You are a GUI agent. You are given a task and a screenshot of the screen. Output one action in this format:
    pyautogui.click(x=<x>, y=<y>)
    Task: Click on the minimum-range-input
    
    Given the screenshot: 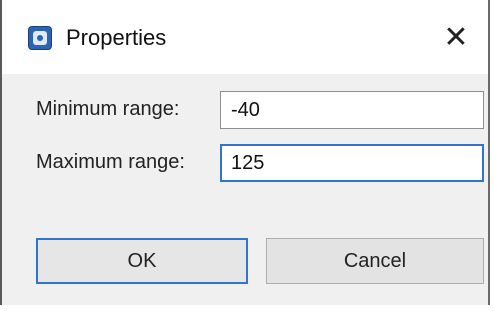 What is the action you would take?
    pyautogui.click(x=352, y=110)
    